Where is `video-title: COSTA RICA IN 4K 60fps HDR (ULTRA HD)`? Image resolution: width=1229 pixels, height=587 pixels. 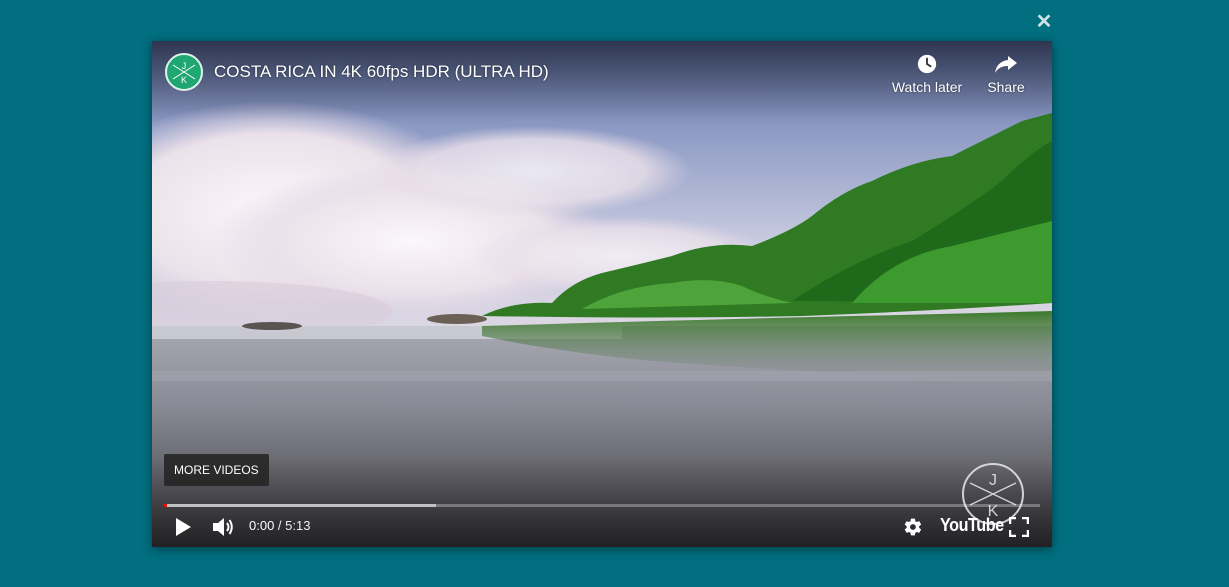
video-title: COSTA RICA IN 4K 60fps HDR (ULTRA HD) is located at coordinates (381, 72).